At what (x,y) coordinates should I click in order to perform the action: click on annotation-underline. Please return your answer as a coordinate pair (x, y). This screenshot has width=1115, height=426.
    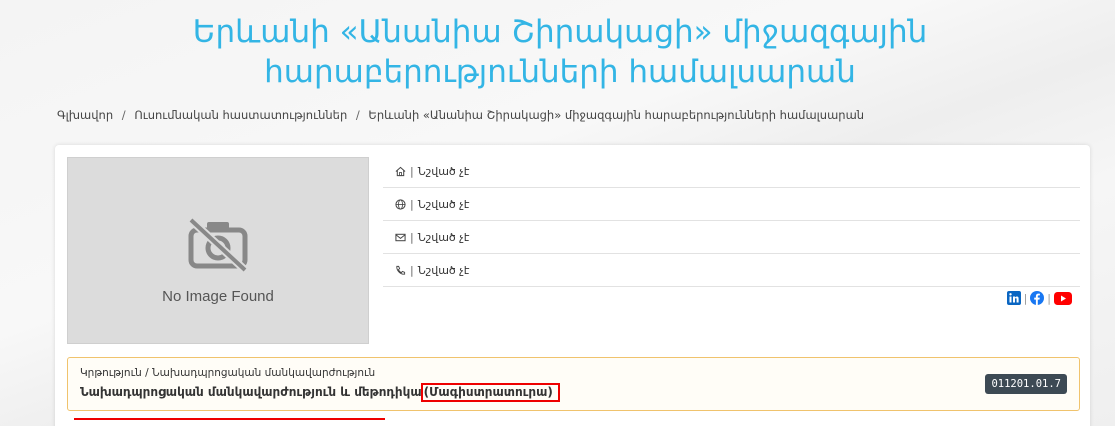
    Looking at the image, I should click on (229, 419).